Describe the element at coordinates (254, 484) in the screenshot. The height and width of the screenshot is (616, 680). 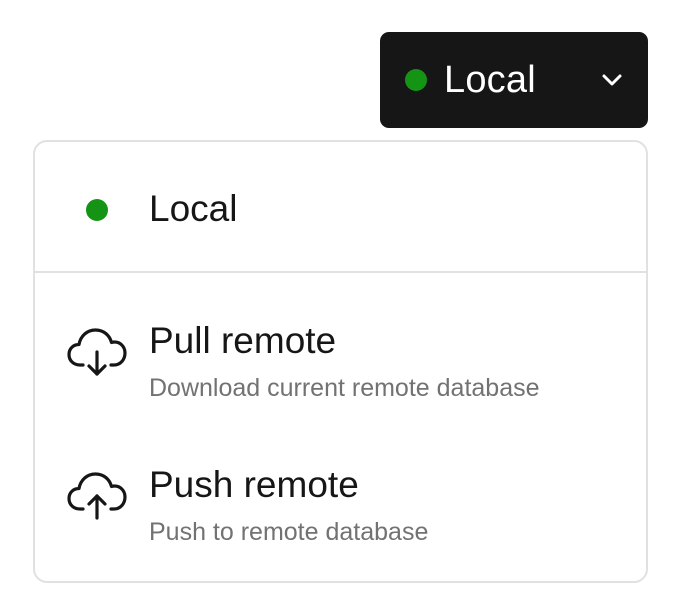
I see `push-remote-title: Push remote` at that location.